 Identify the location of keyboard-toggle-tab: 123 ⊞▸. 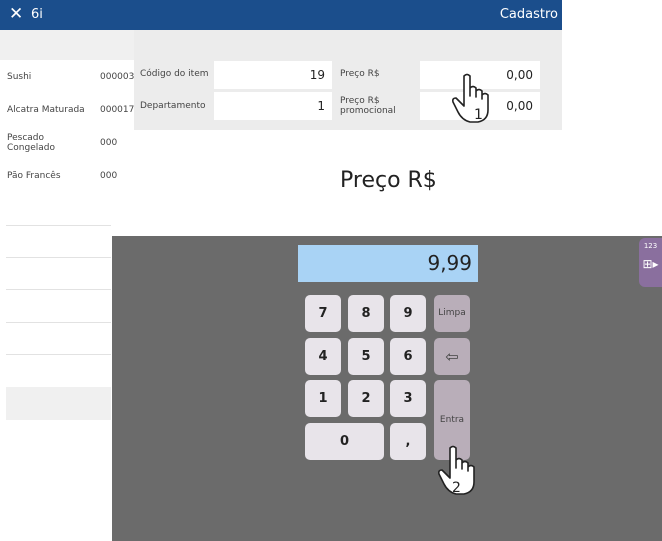
(650, 262).